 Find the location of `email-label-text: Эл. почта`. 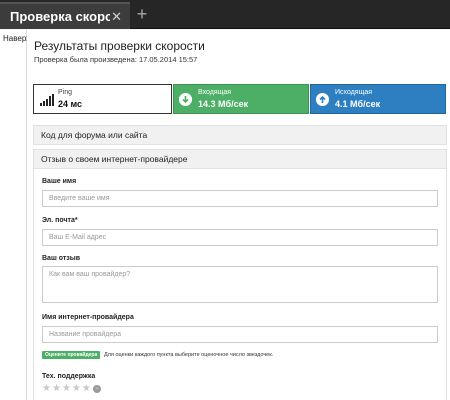

email-label-text: Эл. почта is located at coordinates (58, 220).